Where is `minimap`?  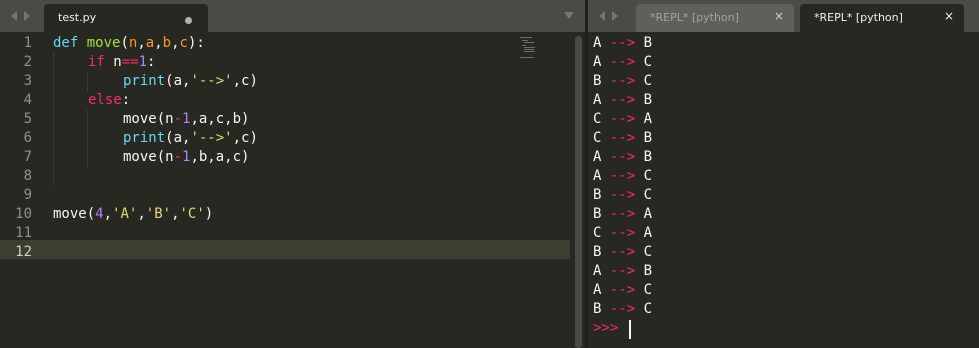 minimap is located at coordinates (535, 52).